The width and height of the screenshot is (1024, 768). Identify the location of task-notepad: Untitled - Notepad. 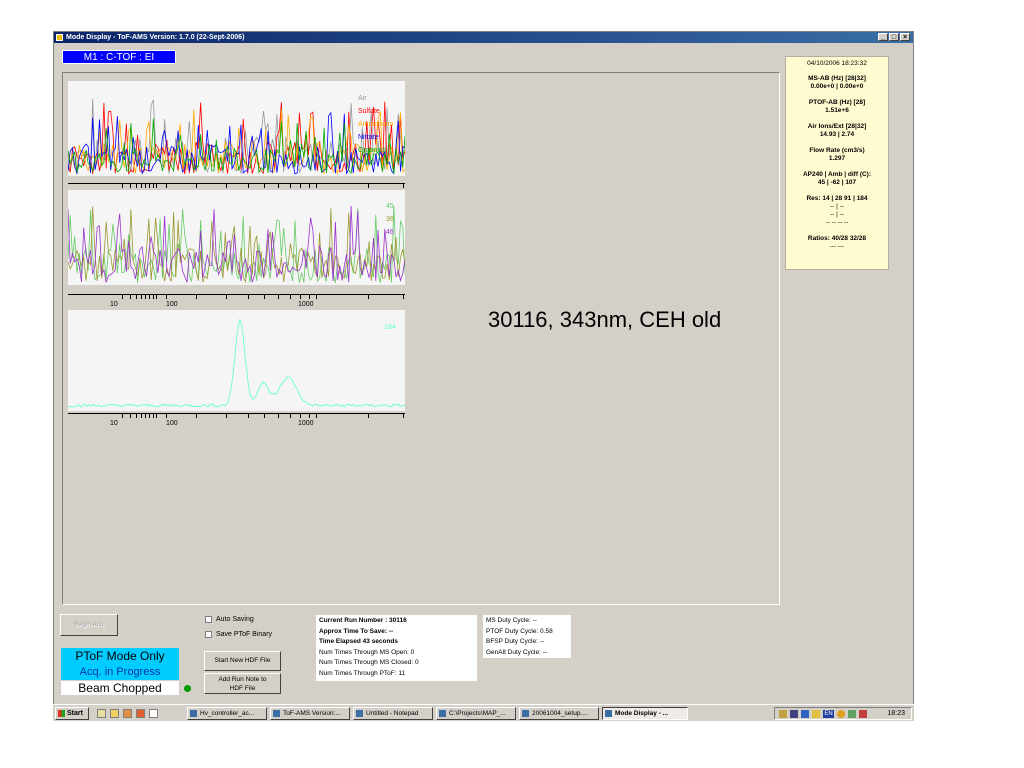
(393, 713).